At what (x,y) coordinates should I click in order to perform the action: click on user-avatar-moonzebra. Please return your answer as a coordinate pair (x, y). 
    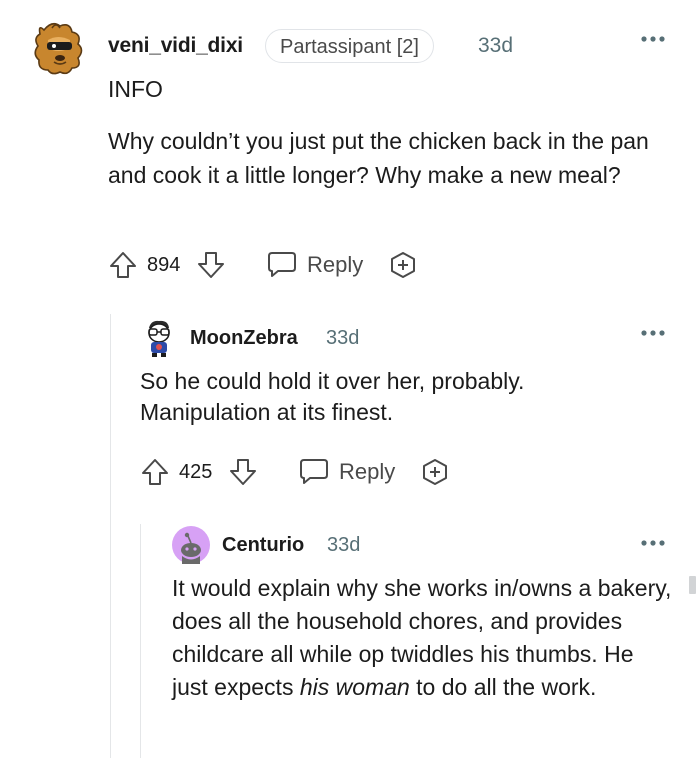
    Looking at the image, I should click on (159, 338).